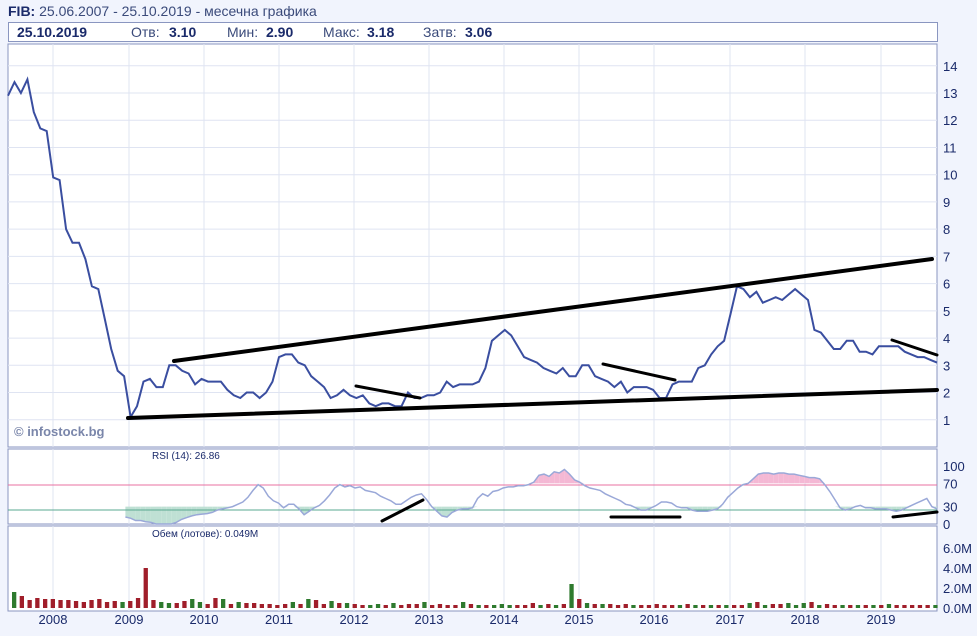  What do you see at coordinates (204, 619) in the screenshot?
I see `x-tick-label: 2010` at bounding box center [204, 619].